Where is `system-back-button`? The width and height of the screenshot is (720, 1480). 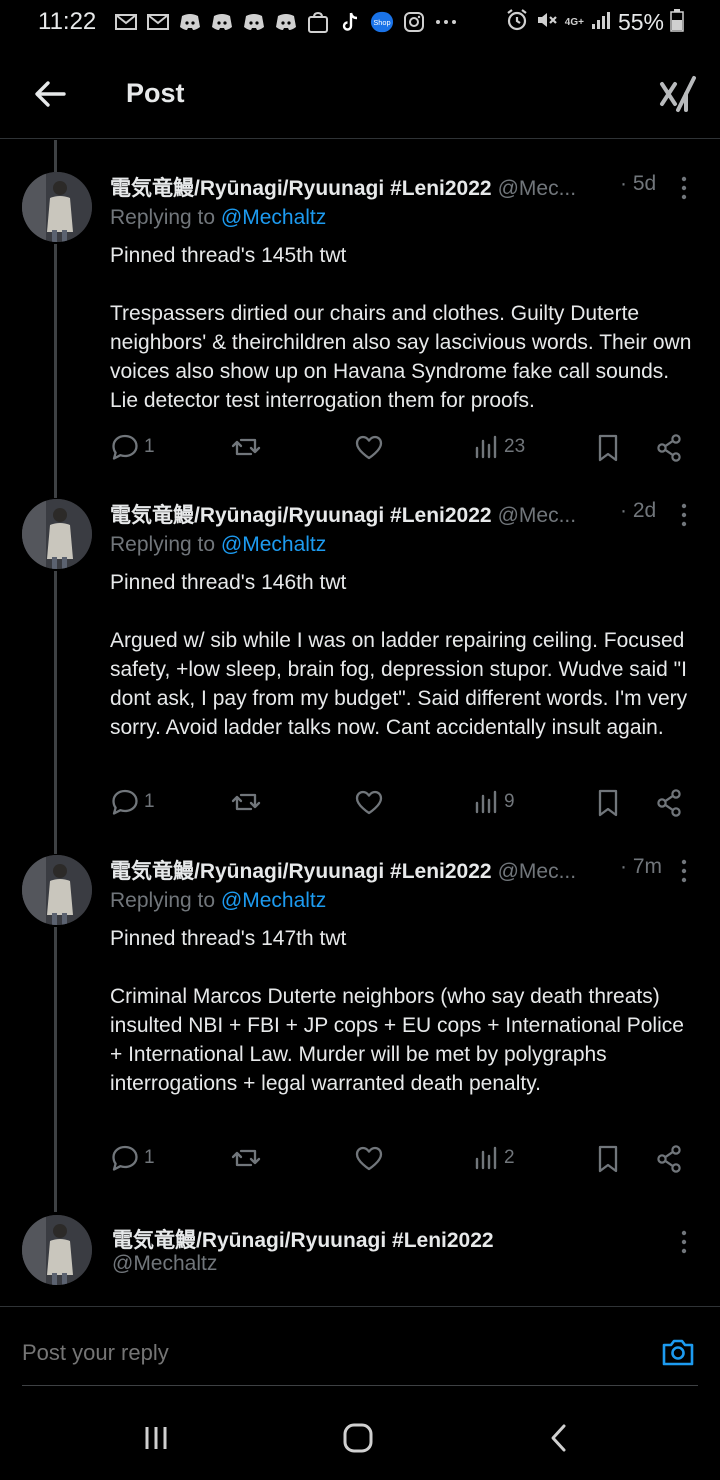 system-back-button is located at coordinates (560, 1438).